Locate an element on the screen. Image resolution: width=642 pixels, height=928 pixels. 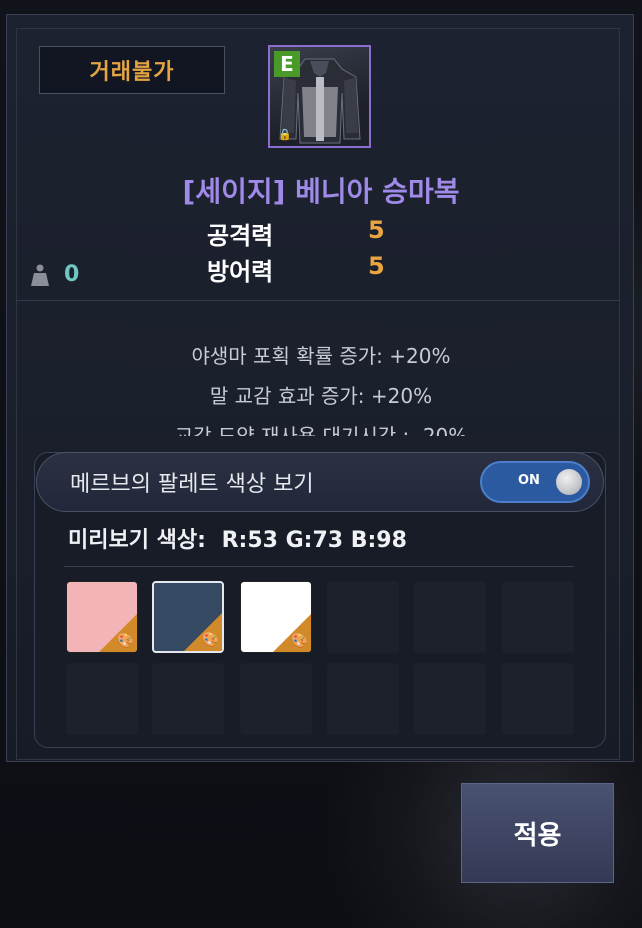
item-name: [세이지] 베니아 승마복 is located at coordinates (321, 191).